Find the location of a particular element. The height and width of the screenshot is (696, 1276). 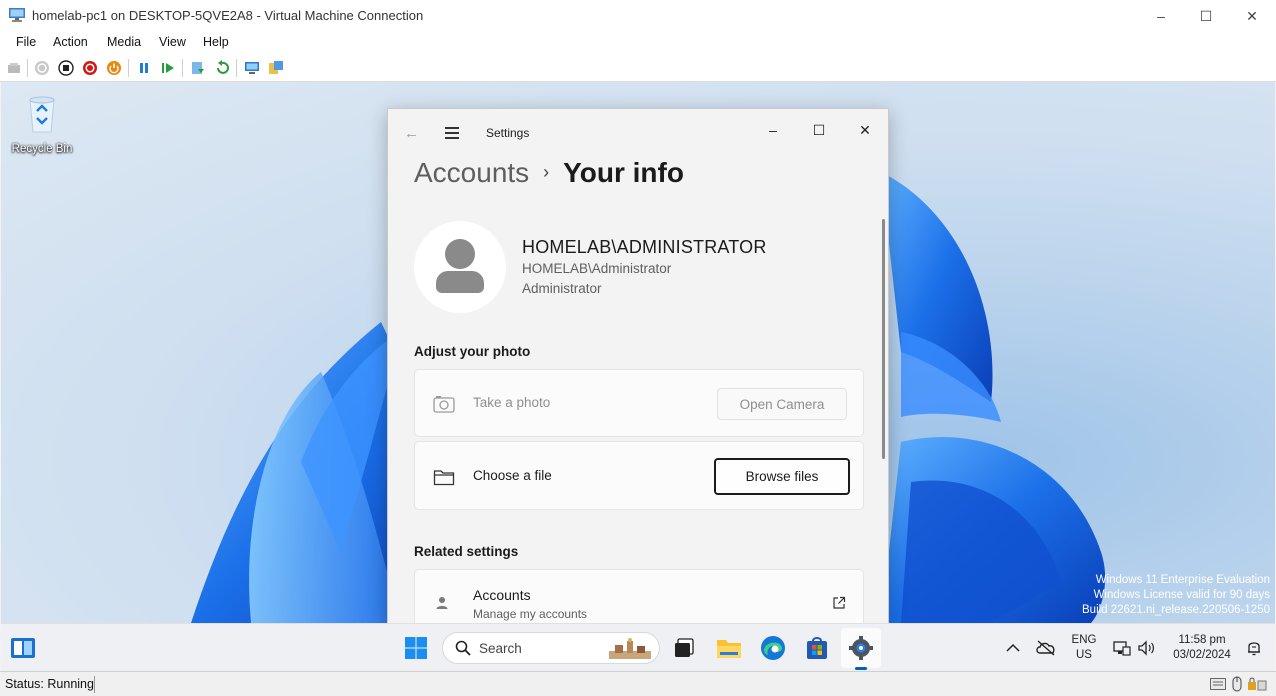

microsoft-store-icon is located at coordinates (817, 648).